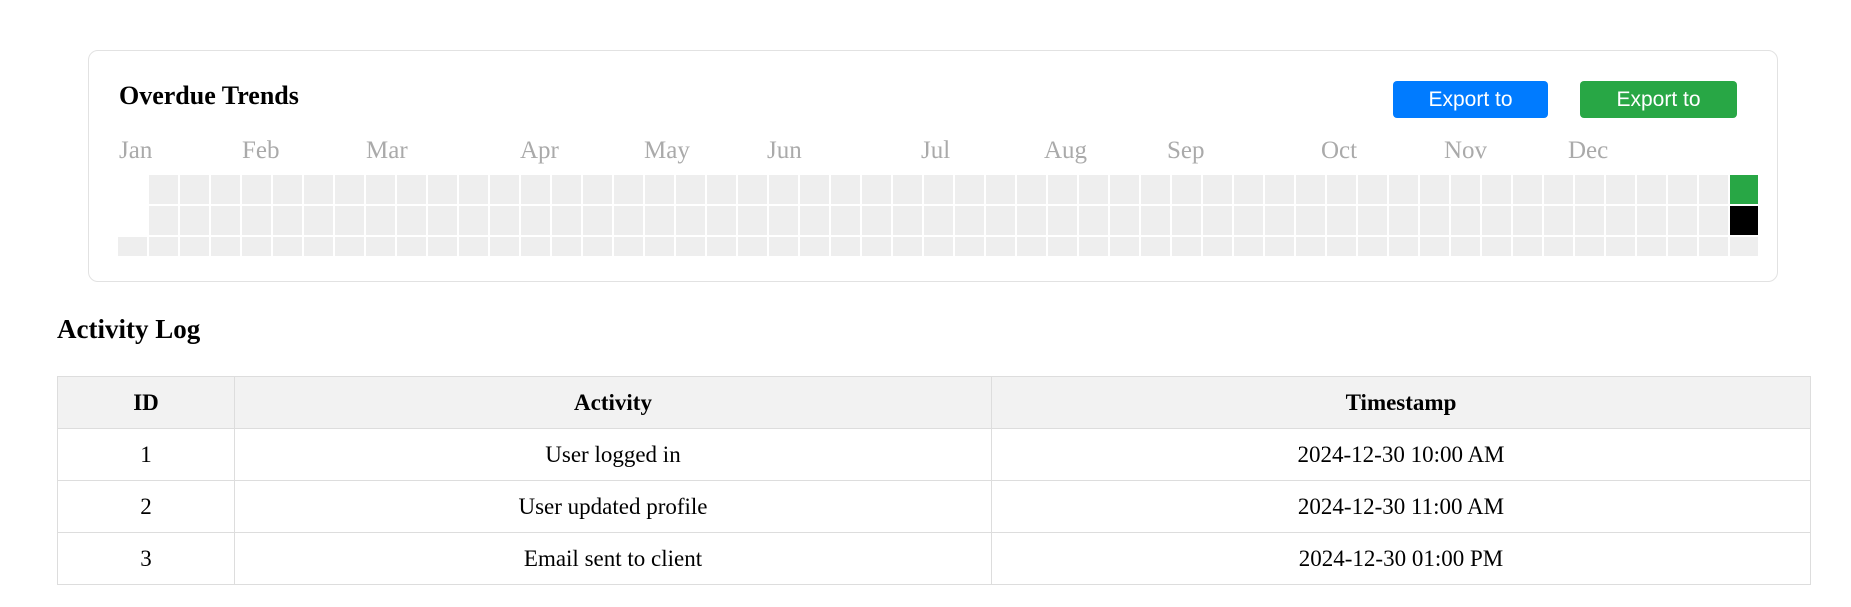 The image size is (1851, 607). I want to click on column-header-timestamp: Timestamp, so click(1401, 402).